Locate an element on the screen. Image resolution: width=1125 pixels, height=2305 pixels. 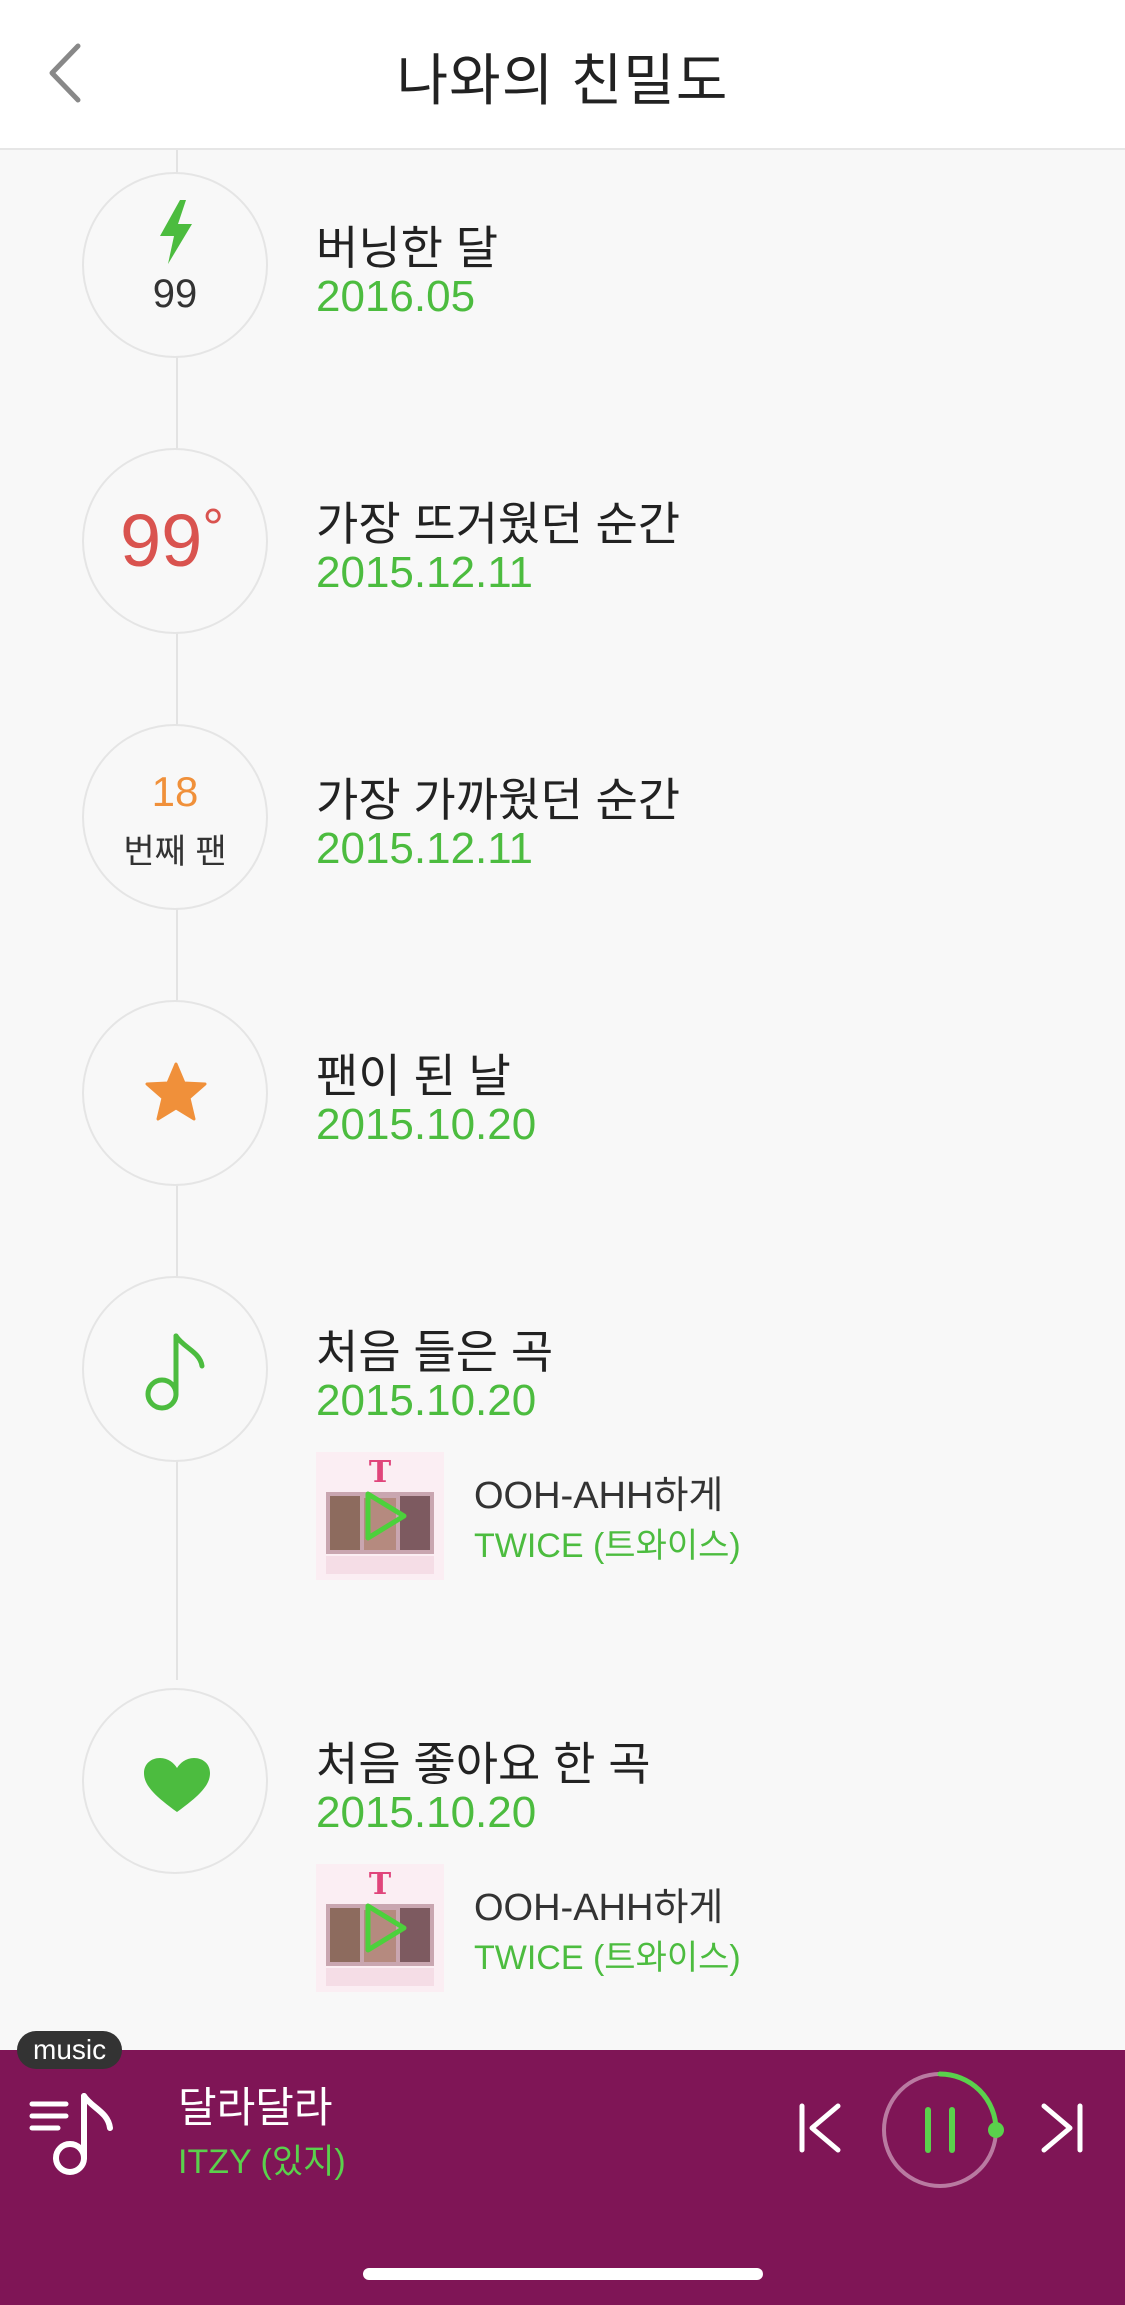
item-title: 가장 뜨거웠던 순간 is located at coordinates (498, 524).